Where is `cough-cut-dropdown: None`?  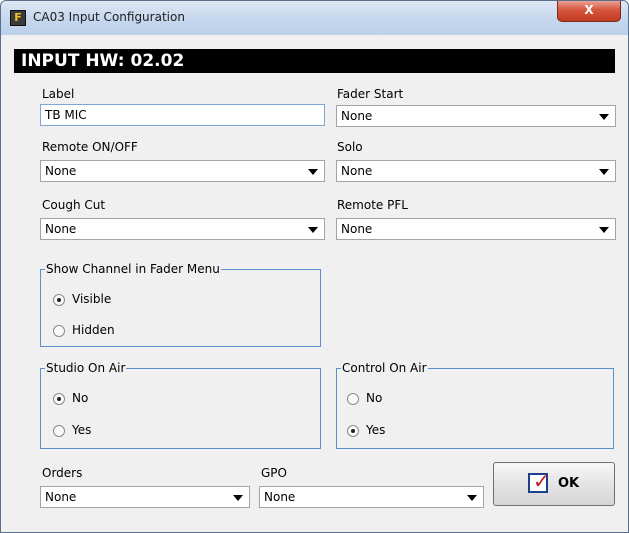
cough-cut-dropdown: None is located at coordinates (182, 229).